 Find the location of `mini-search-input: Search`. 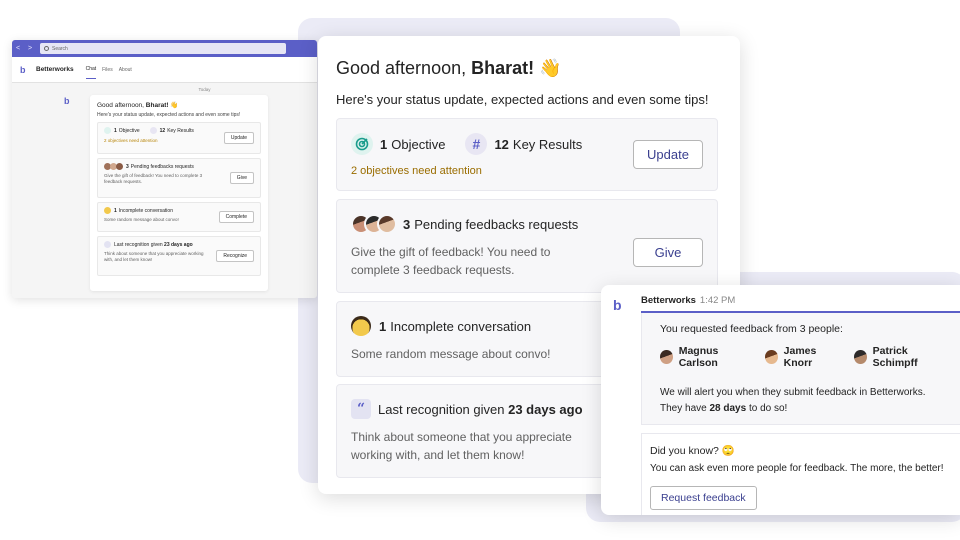

mini-search-input: Search is located at coordinates (163, 48).